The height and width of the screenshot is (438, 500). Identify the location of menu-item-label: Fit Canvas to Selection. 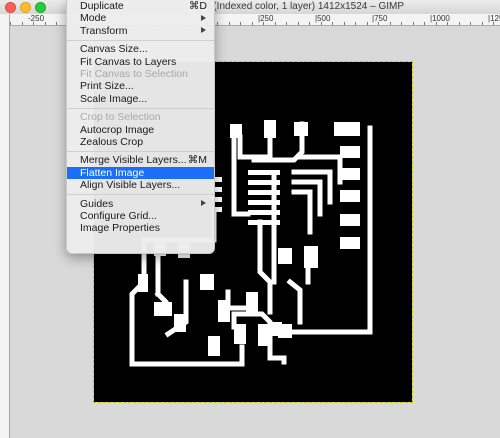
(134, 74).